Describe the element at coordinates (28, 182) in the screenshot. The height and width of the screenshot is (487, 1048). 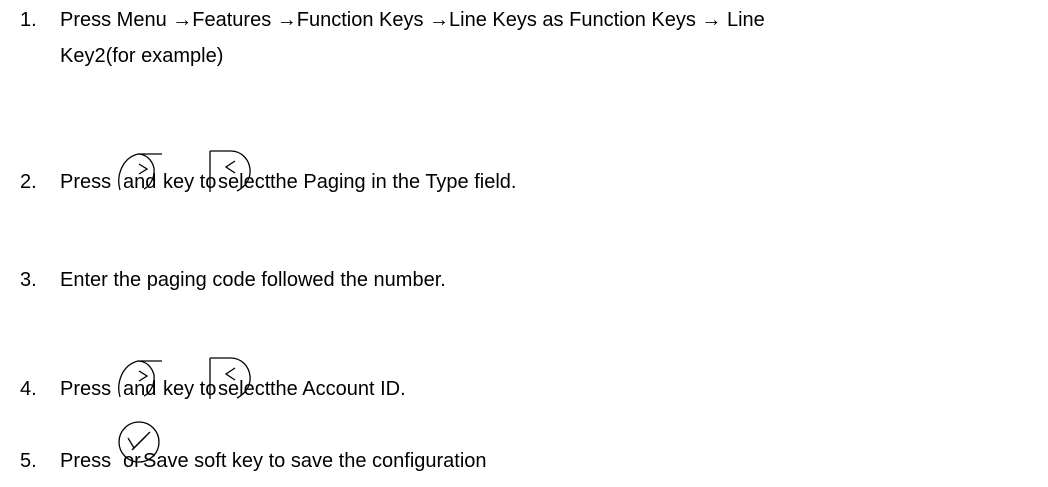
I see `step-number: 2.` at that location.